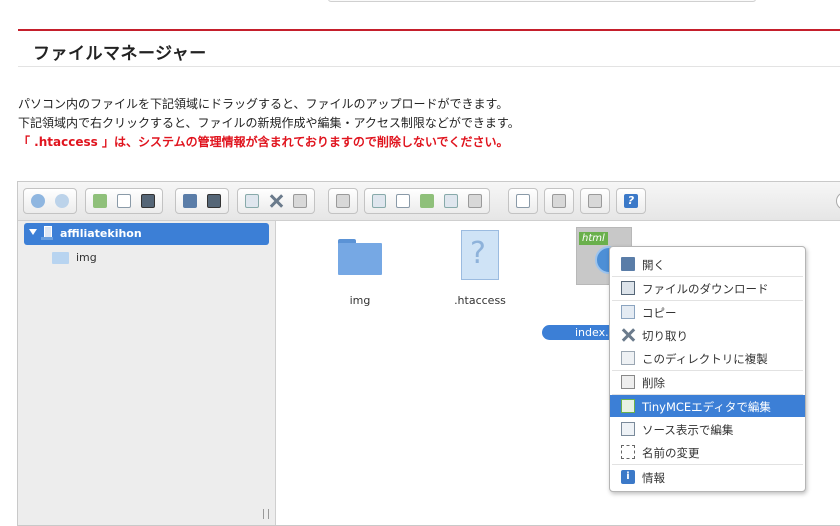 The image size is (840, 526). I want to click on menu-item-delete: 削除, so click(707, 382).